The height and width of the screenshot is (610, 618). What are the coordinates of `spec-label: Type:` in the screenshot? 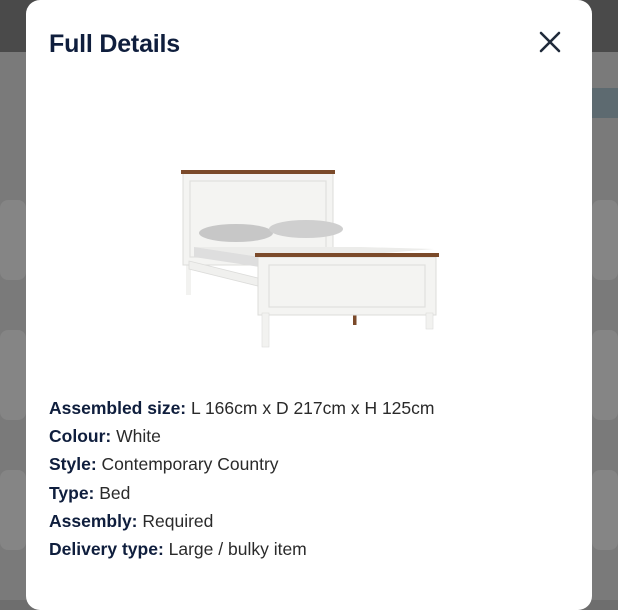 It's located at (72, 492).